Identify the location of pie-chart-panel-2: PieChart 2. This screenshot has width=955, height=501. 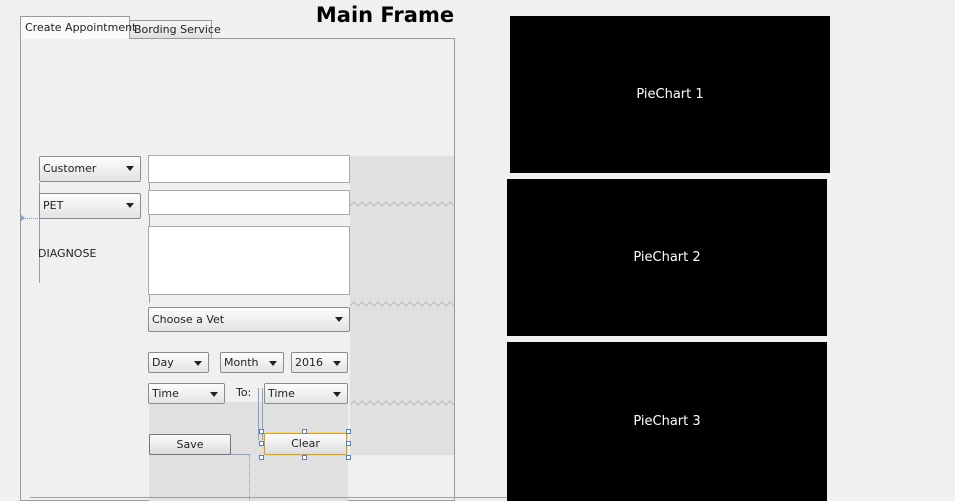
(667, 257).